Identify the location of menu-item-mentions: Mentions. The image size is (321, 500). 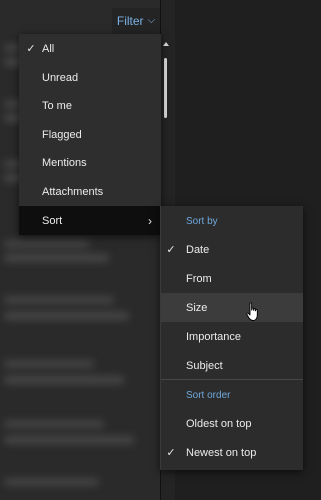
(90, 162).